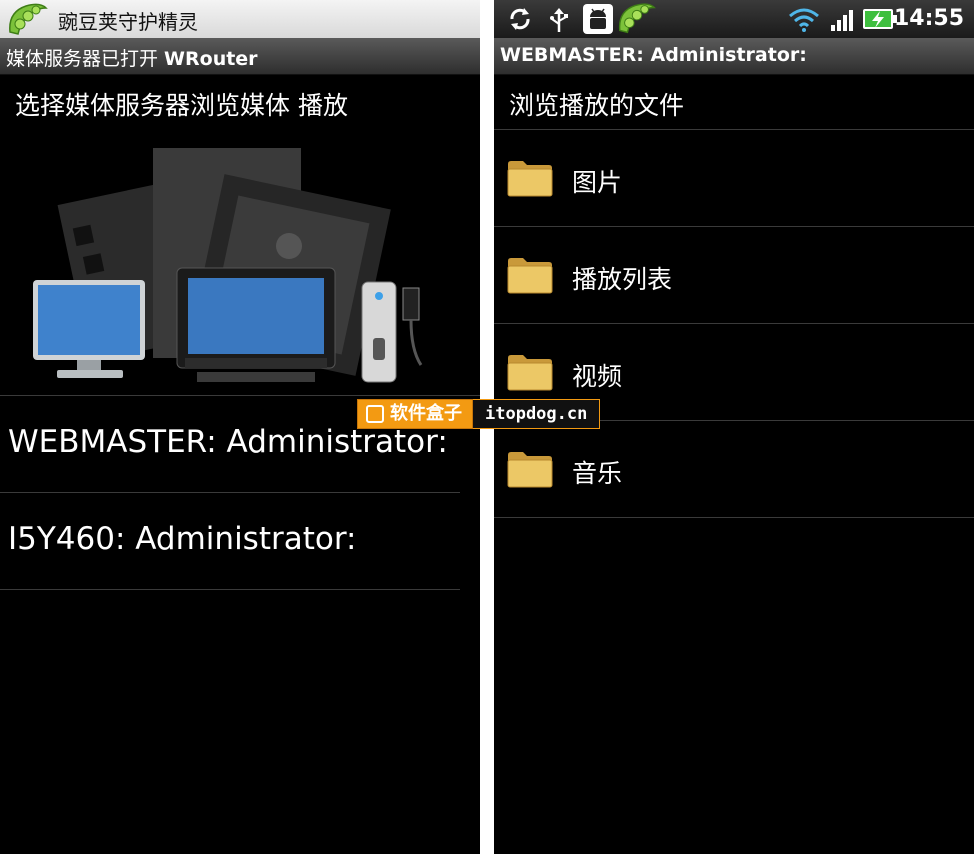 This screenshot has width=974, height=854. I want to click on box-logo-icon, so click(375, 414).